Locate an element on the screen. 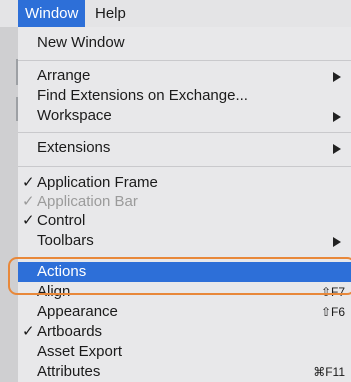  shortcut-label: ⇧F6 is located at coordinates (332, 312).